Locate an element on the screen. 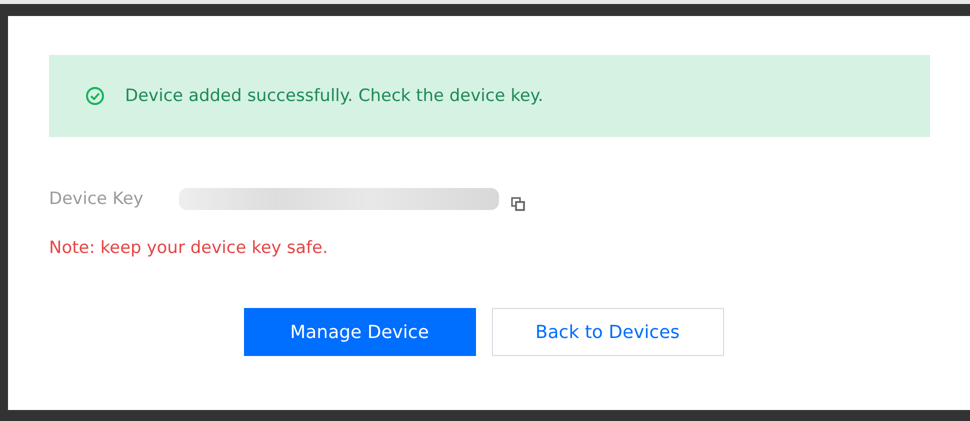 The image size is (970, 421). check-circle-icon is located at coordinates (95, 96).